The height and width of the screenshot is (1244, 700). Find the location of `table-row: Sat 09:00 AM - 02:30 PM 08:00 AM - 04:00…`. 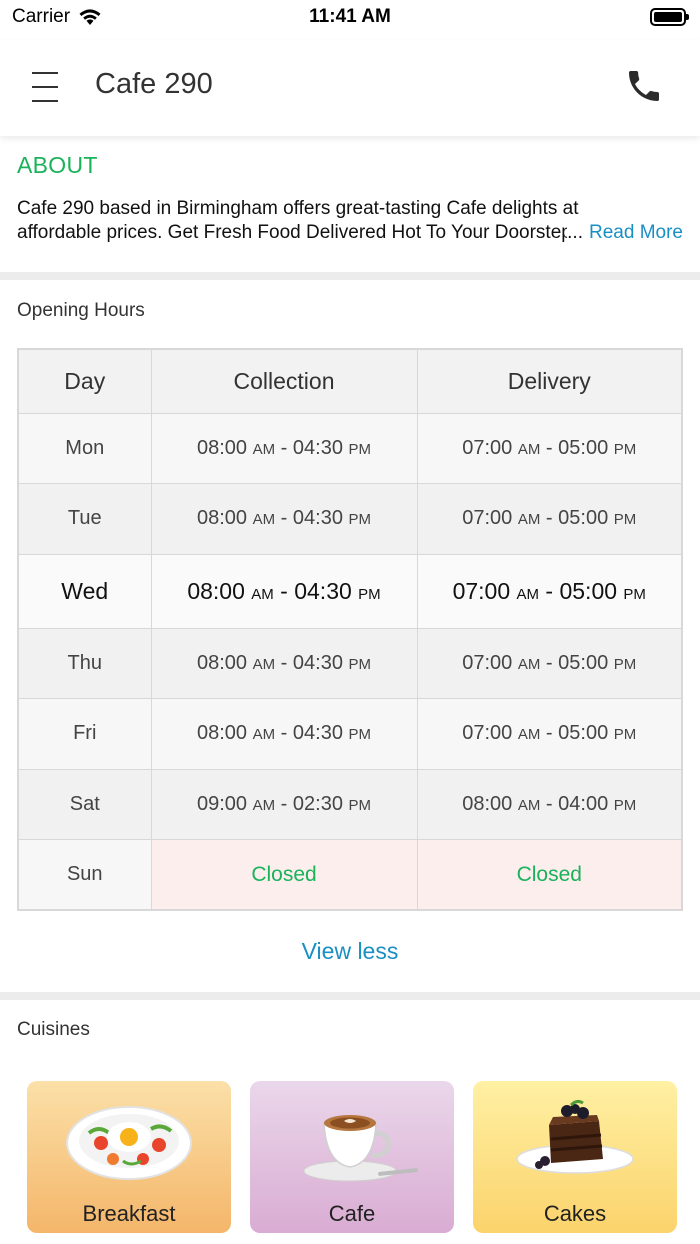

table-row: Sat 09:00 AM - 02:30 PM 08:00 AM - 04:00… is located at coordinates (350, 804).